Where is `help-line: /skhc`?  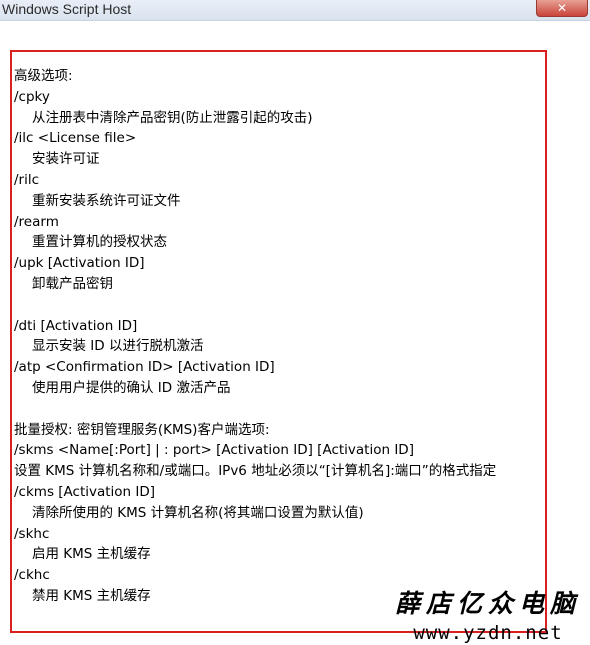
help-line: /skhc is located at coordinates (32, 533).